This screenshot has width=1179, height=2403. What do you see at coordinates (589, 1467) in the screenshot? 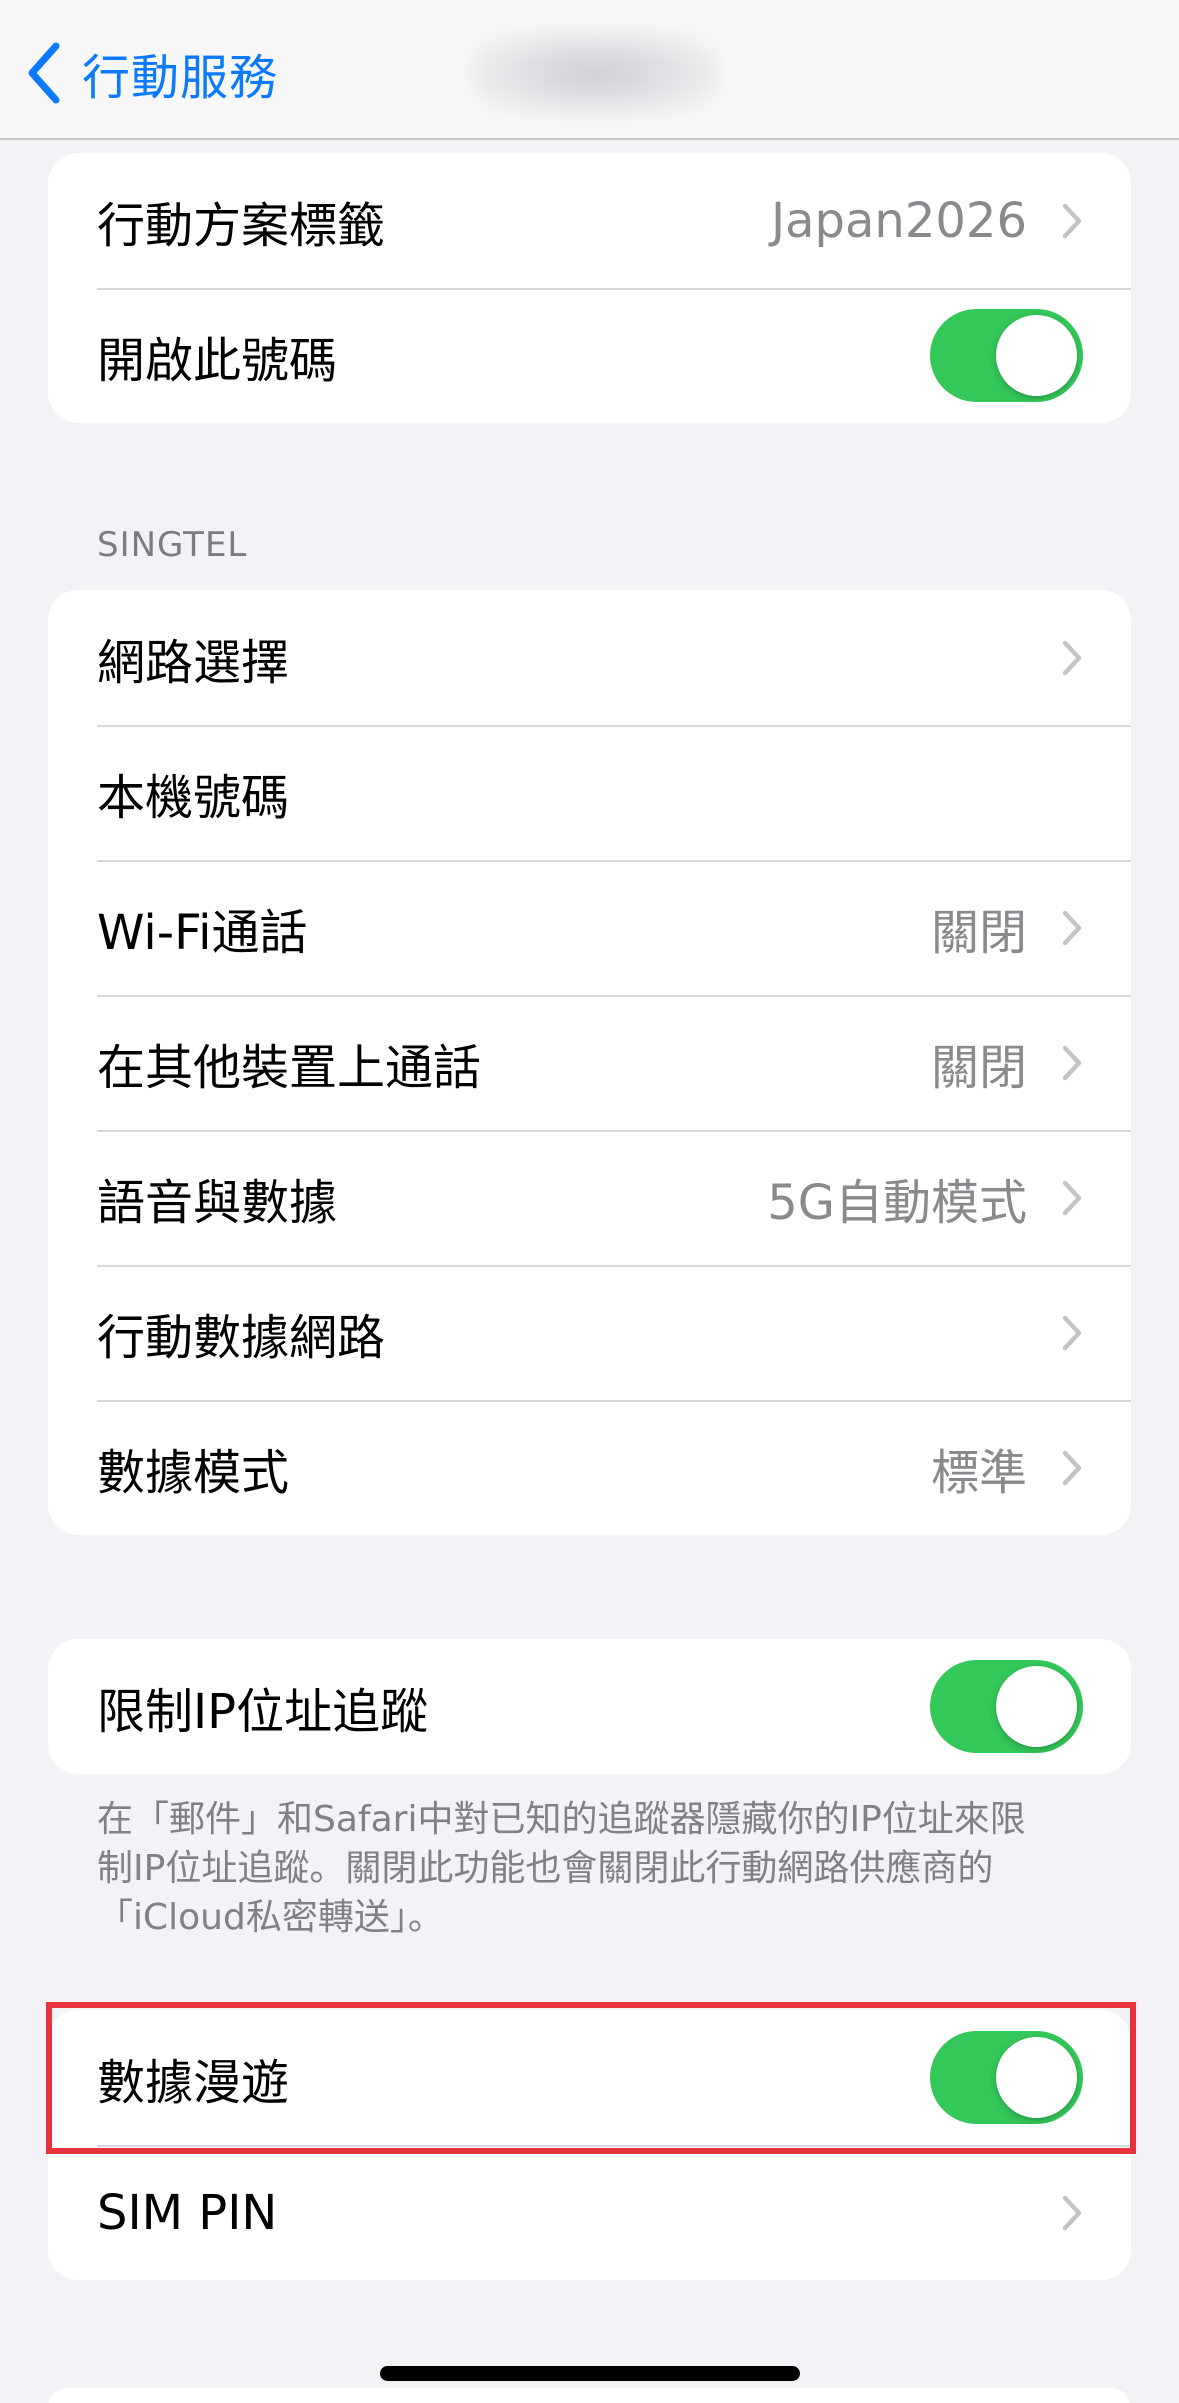
I see `data-mode-row: 數據模式 標準` at bounding box center [589, 1467].